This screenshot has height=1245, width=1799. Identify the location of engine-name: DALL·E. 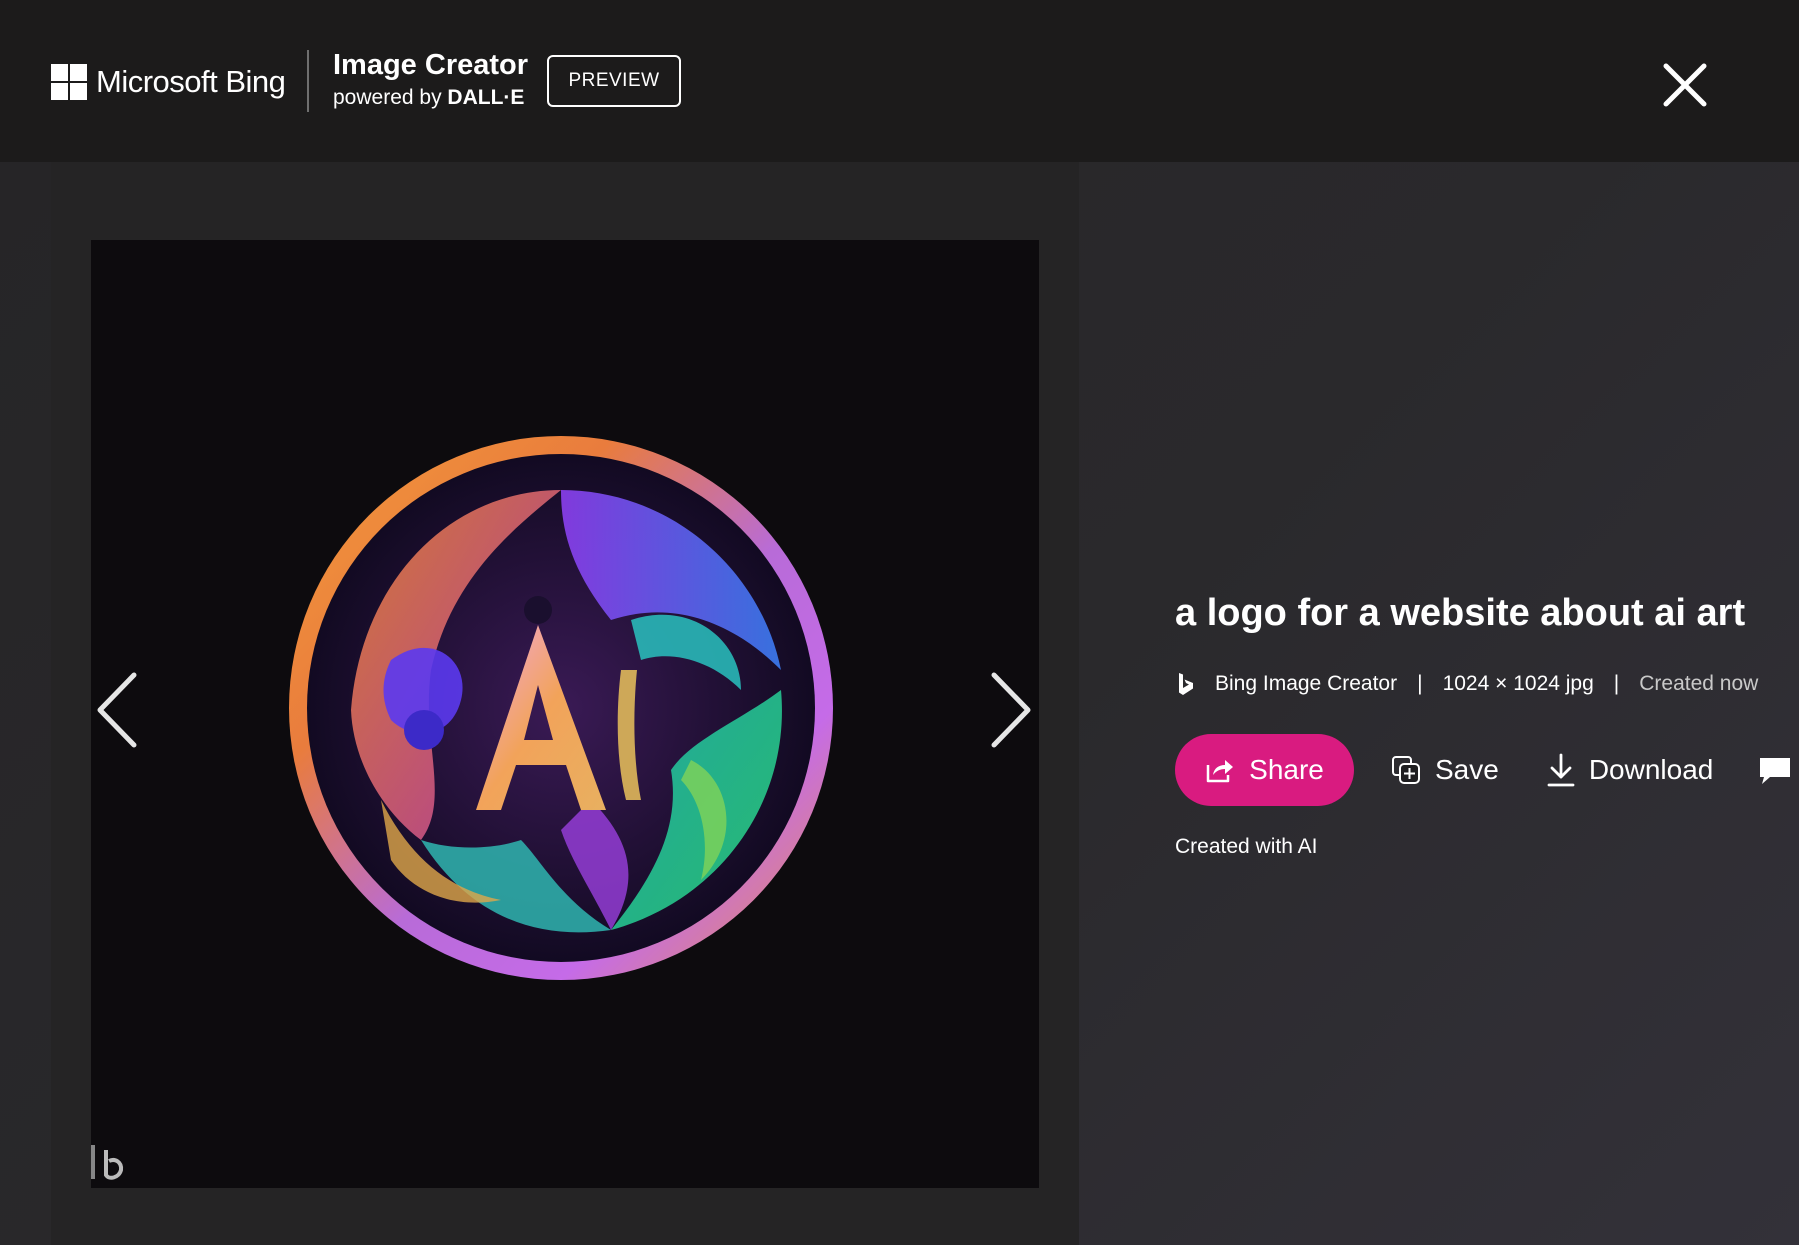
(486, 97).